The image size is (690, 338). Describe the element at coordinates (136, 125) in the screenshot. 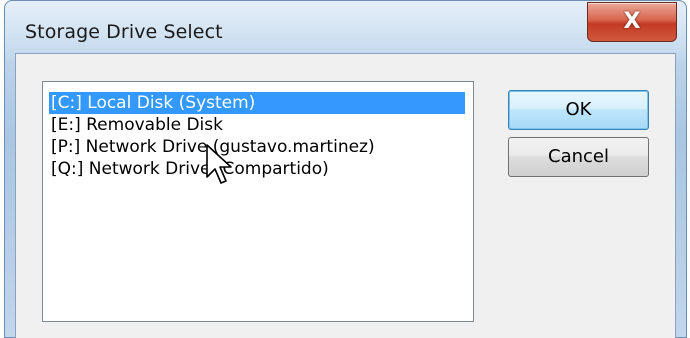

I see `drive-item-e: [E:] Removable Disk` at that location.